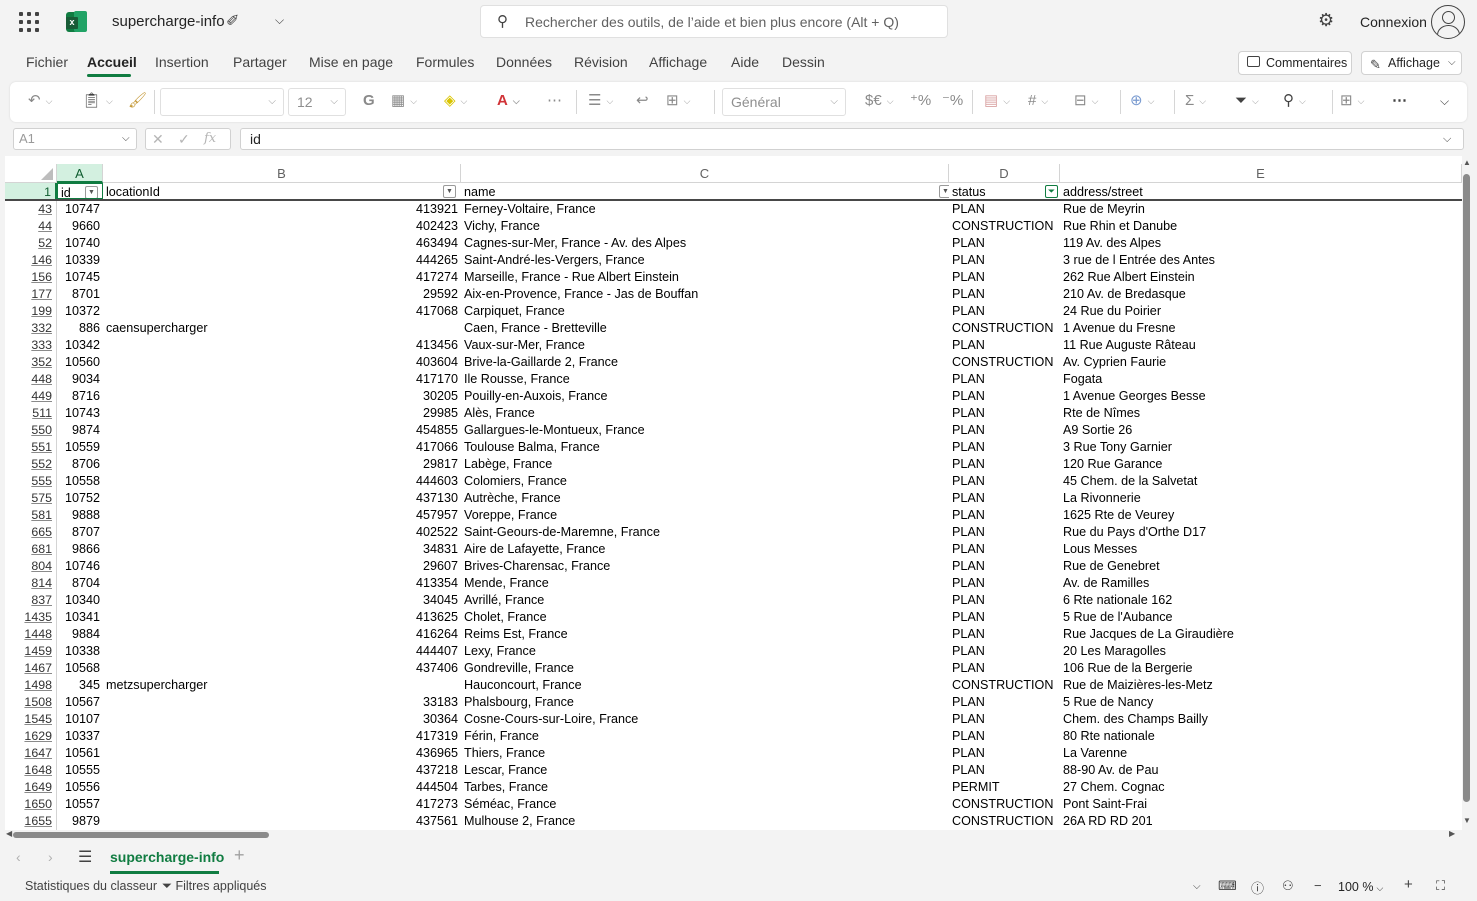  What do you see at coordinates (600, 101) in the screenshot?
I see `align-icon: ☰ ⌵` at bounding box center [600, 101].